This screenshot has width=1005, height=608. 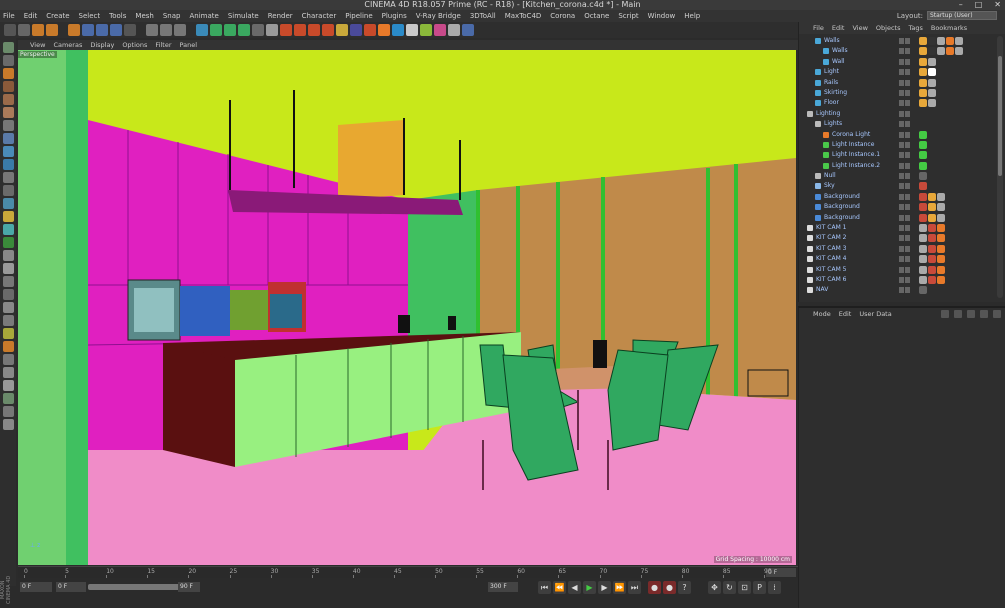 I want to click on object-menu-bookmarks: Bookmarks, so click(x=949, y=28).